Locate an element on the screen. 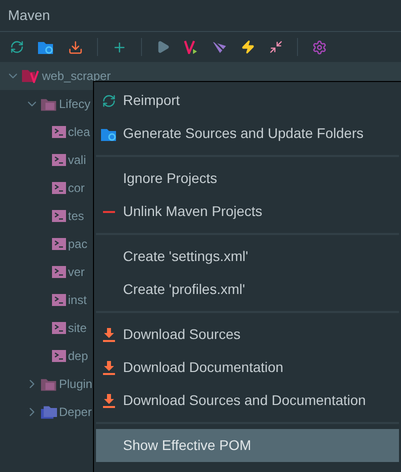 The image size is (401, 472). menu-item: Generate Sources and Update Folders is located at coordinates (247, 133).